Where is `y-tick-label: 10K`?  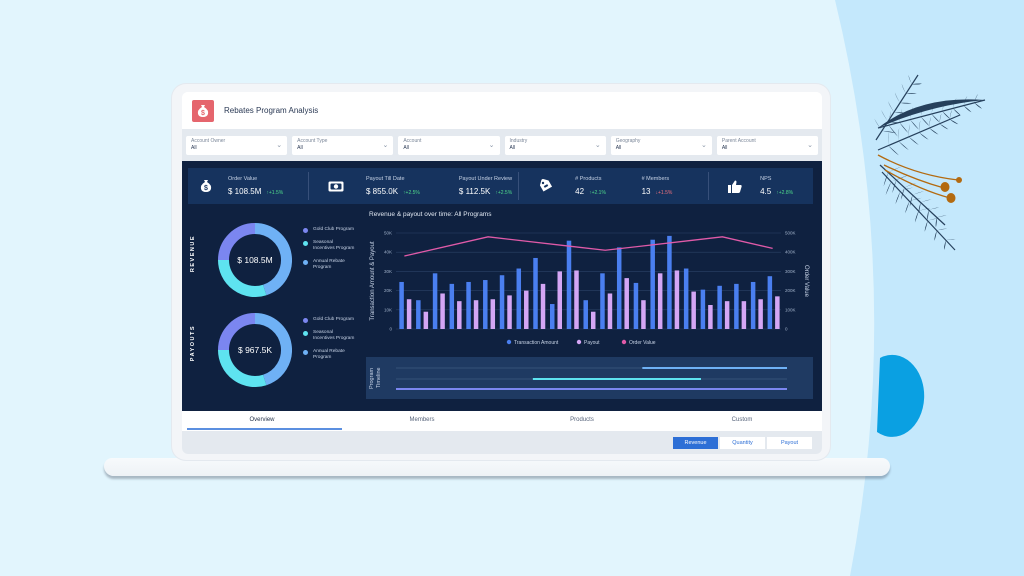
y-tick-label: 10K is located at coordinates (388, 309).